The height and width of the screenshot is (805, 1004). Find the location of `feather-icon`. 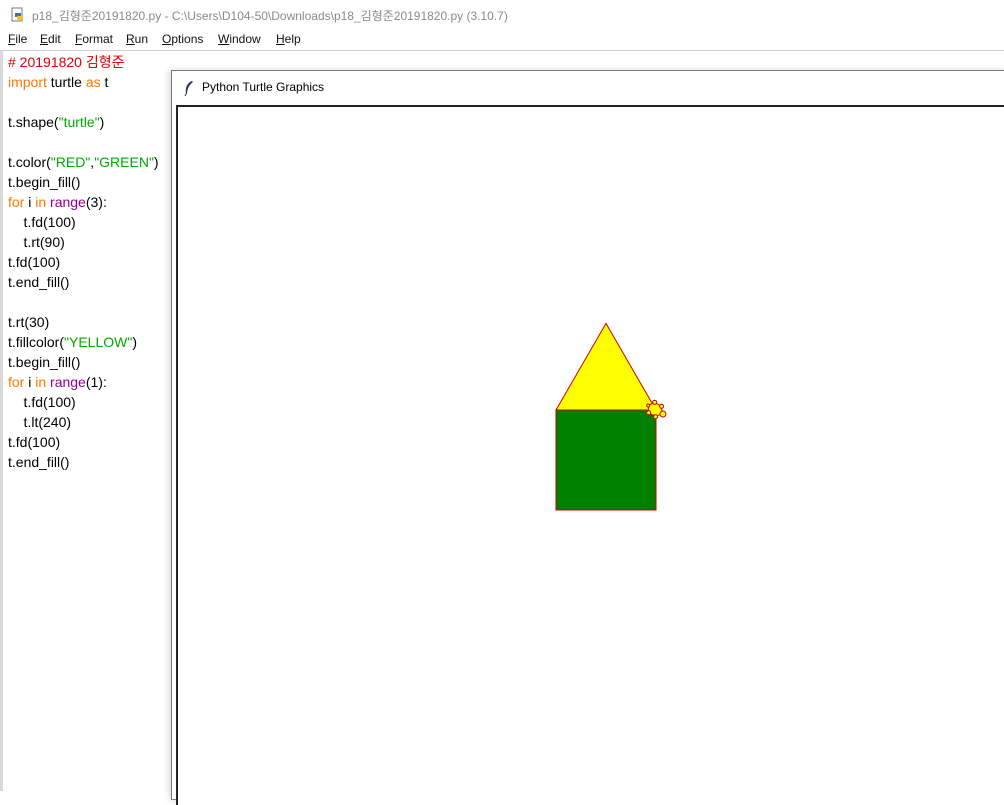

feather-icon is located at coordinates (188, 88).